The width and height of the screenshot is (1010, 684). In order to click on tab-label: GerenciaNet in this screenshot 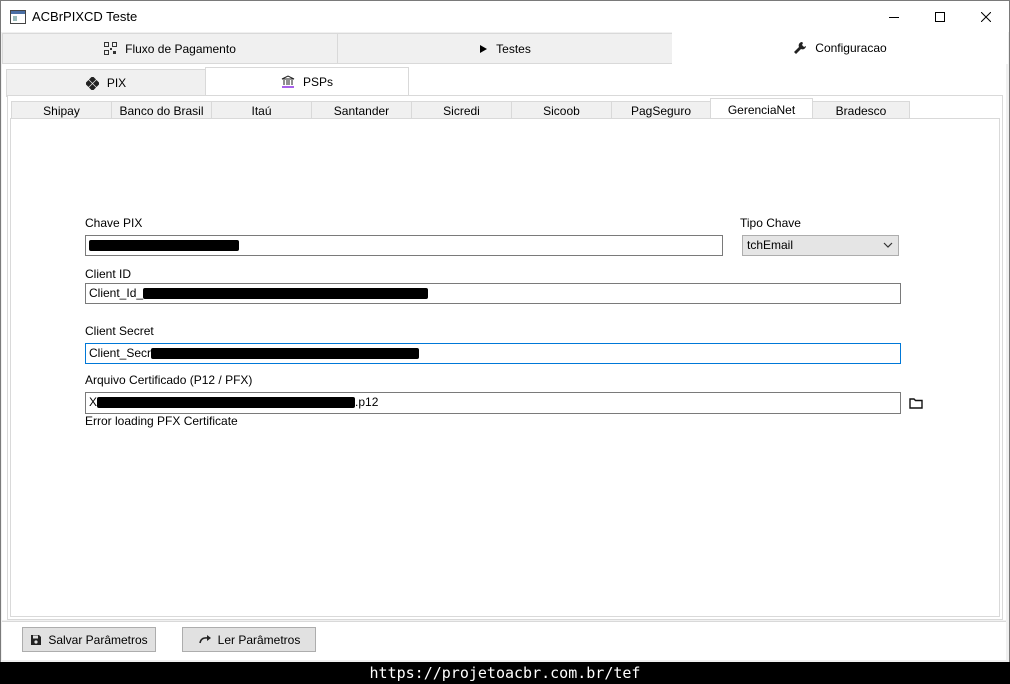, I will do `click(761, 109)`.